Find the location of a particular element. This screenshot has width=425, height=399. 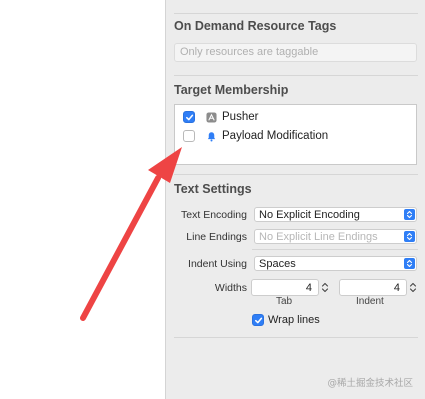

text-encoding-popup: No Explicit Encoding is located at coordinates (335, 214).